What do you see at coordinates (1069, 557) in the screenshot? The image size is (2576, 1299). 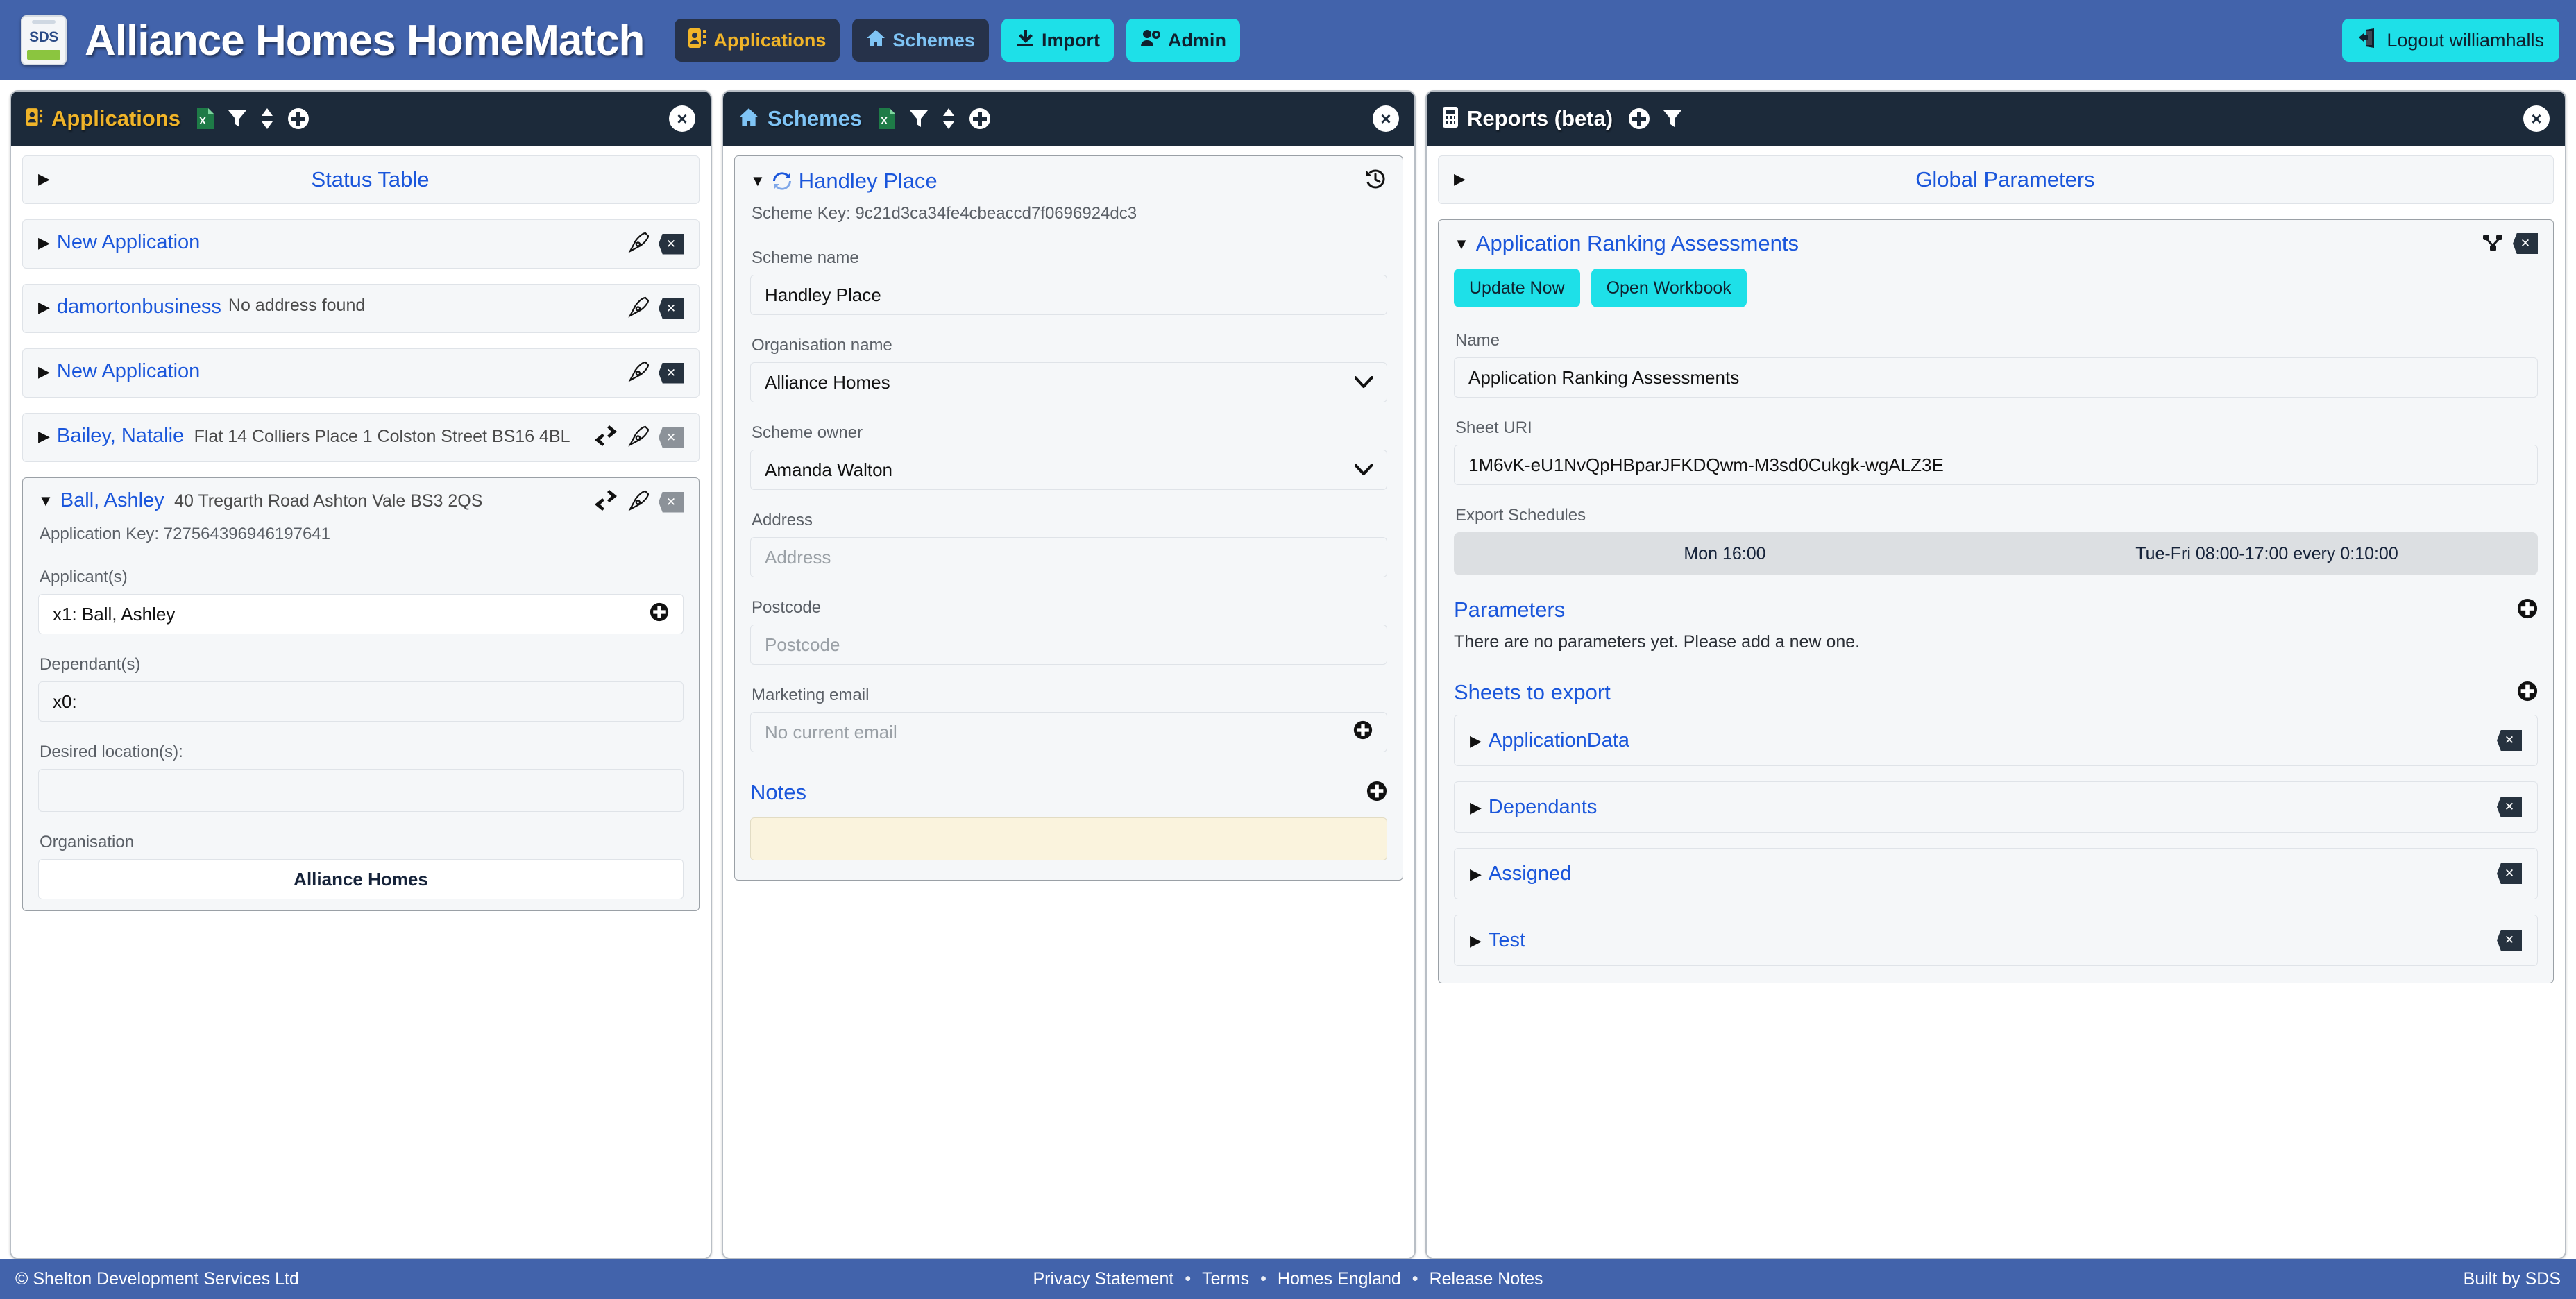 I see `address-input: Address` at bounding box center [1069, 557].